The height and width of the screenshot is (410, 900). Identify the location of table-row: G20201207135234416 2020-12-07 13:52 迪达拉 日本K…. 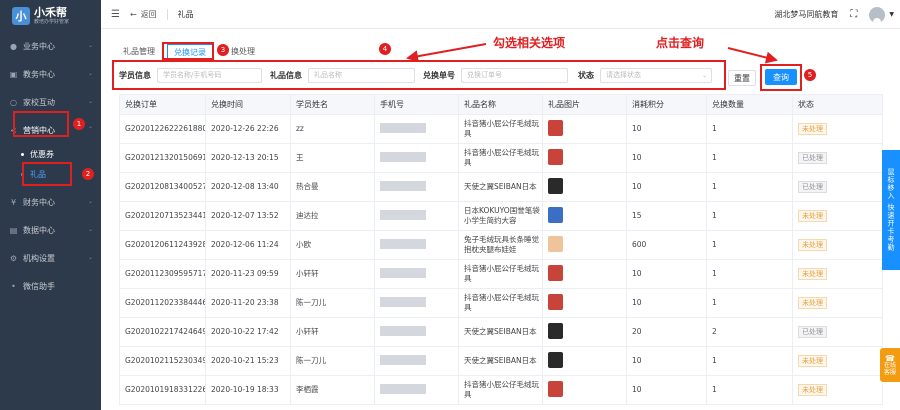
(501, 216).